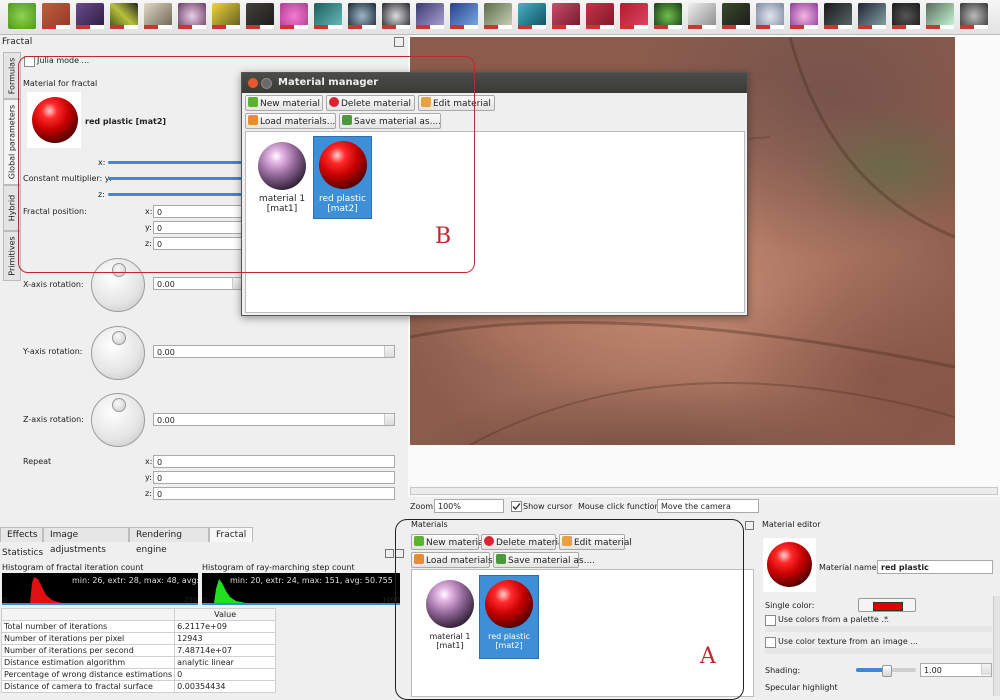  Describe the element at coordinates (274, 461) in the screenshot. I see `repeat-x-input: 0` at that location.